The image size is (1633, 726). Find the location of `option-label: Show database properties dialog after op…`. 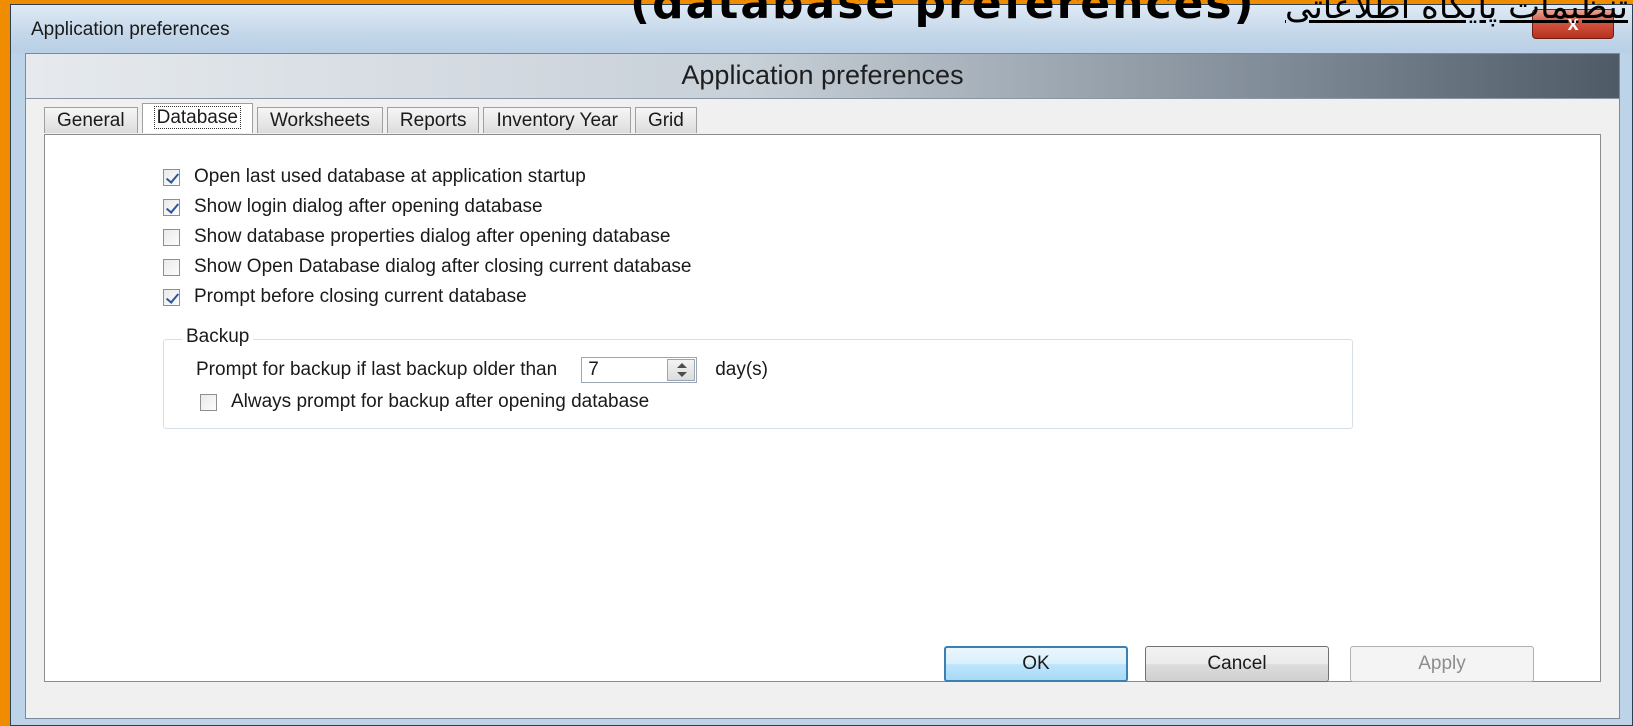

option-label: Show database properties dialog after op… is located at coordinates (432, 236).